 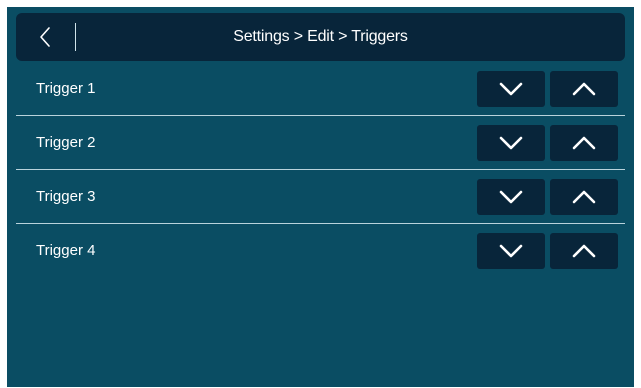 I want to click on trigger-label: Trigger 1, so click(x=66, y=88).